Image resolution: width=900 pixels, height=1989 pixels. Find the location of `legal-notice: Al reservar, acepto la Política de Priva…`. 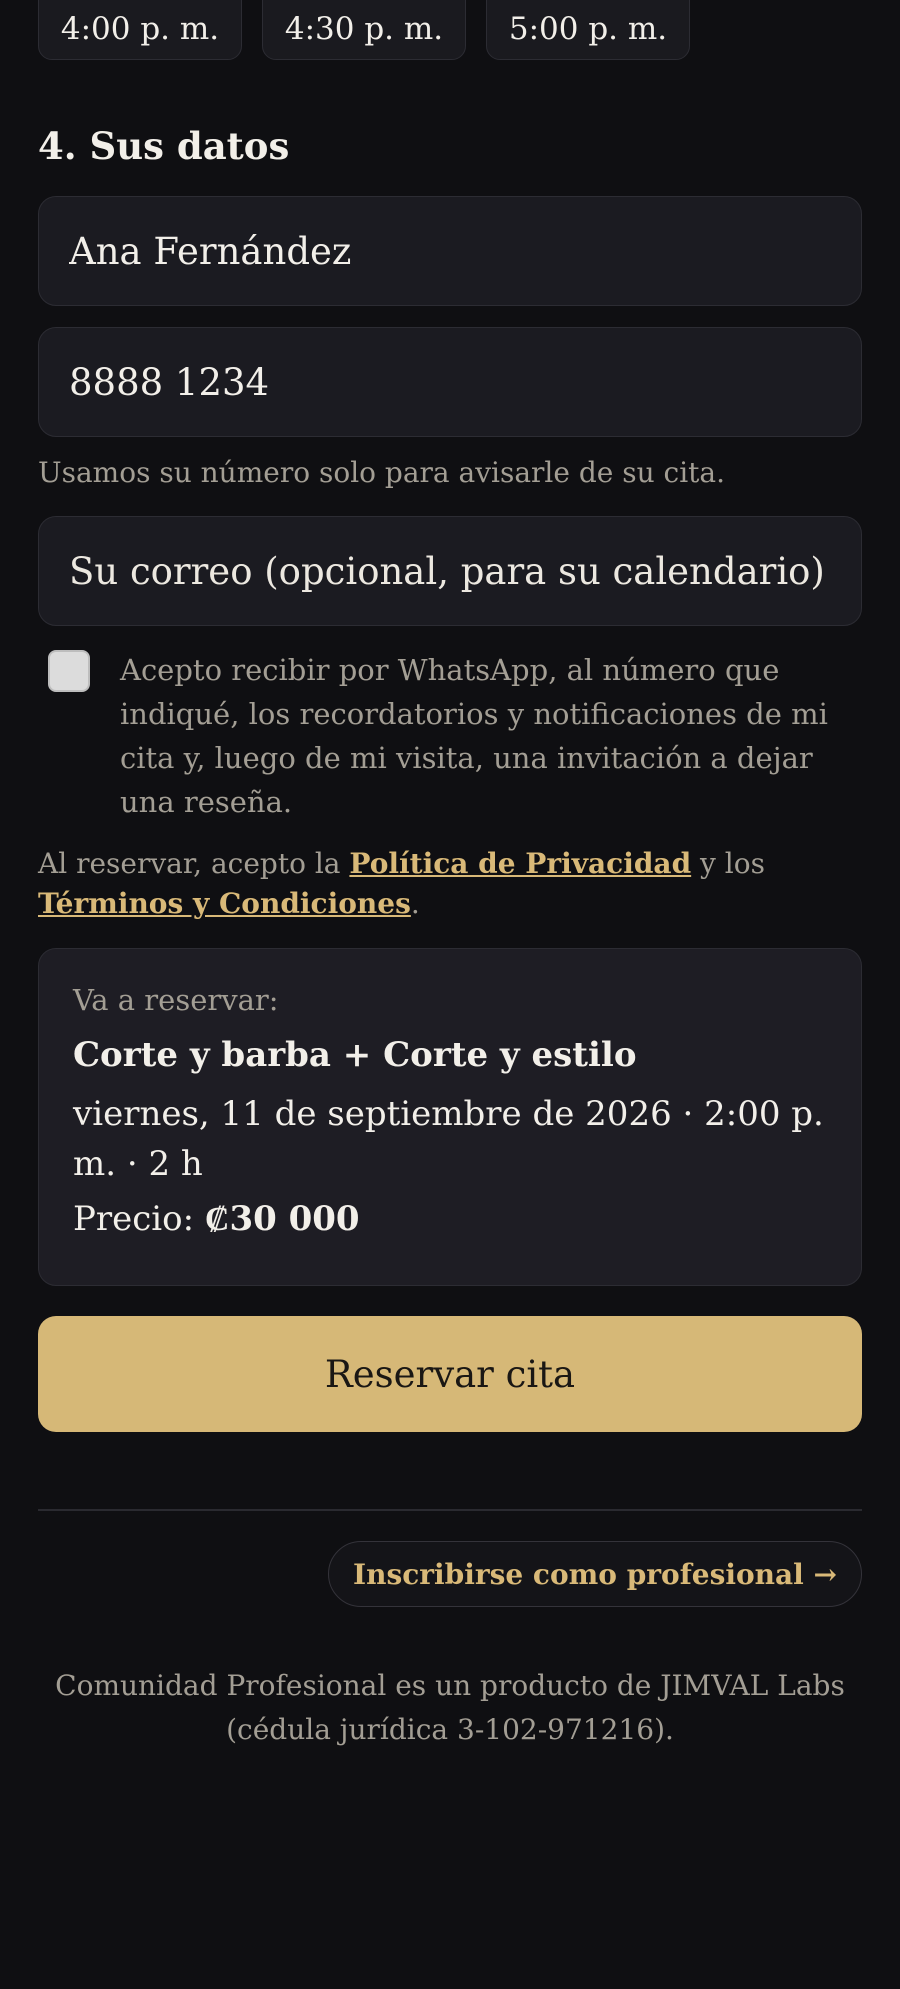

legal-notice: Al reservar, acepto la Política de Priva… is located at coordinates (450, 884).